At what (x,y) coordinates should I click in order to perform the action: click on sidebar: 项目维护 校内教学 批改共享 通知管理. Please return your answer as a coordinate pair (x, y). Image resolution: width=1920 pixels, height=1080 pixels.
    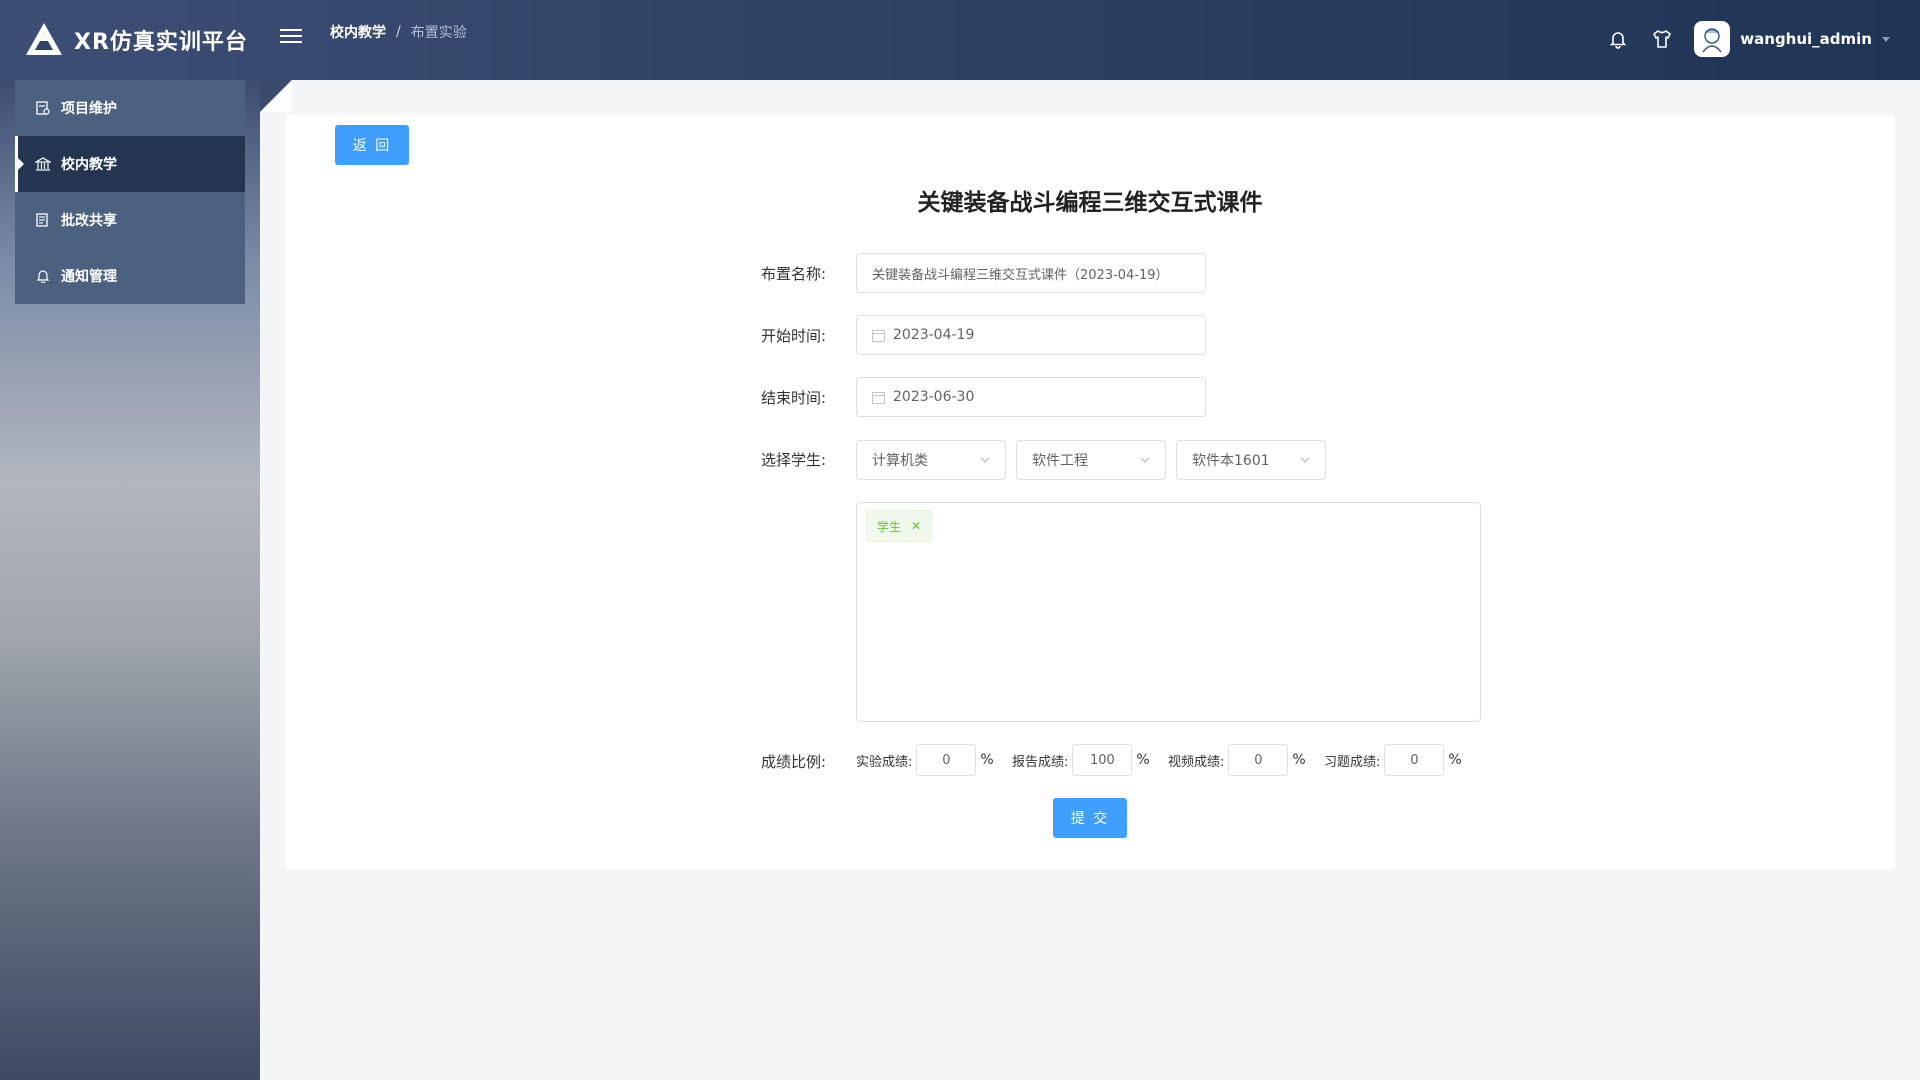
    Looking at the image, I should click on (130, 580).